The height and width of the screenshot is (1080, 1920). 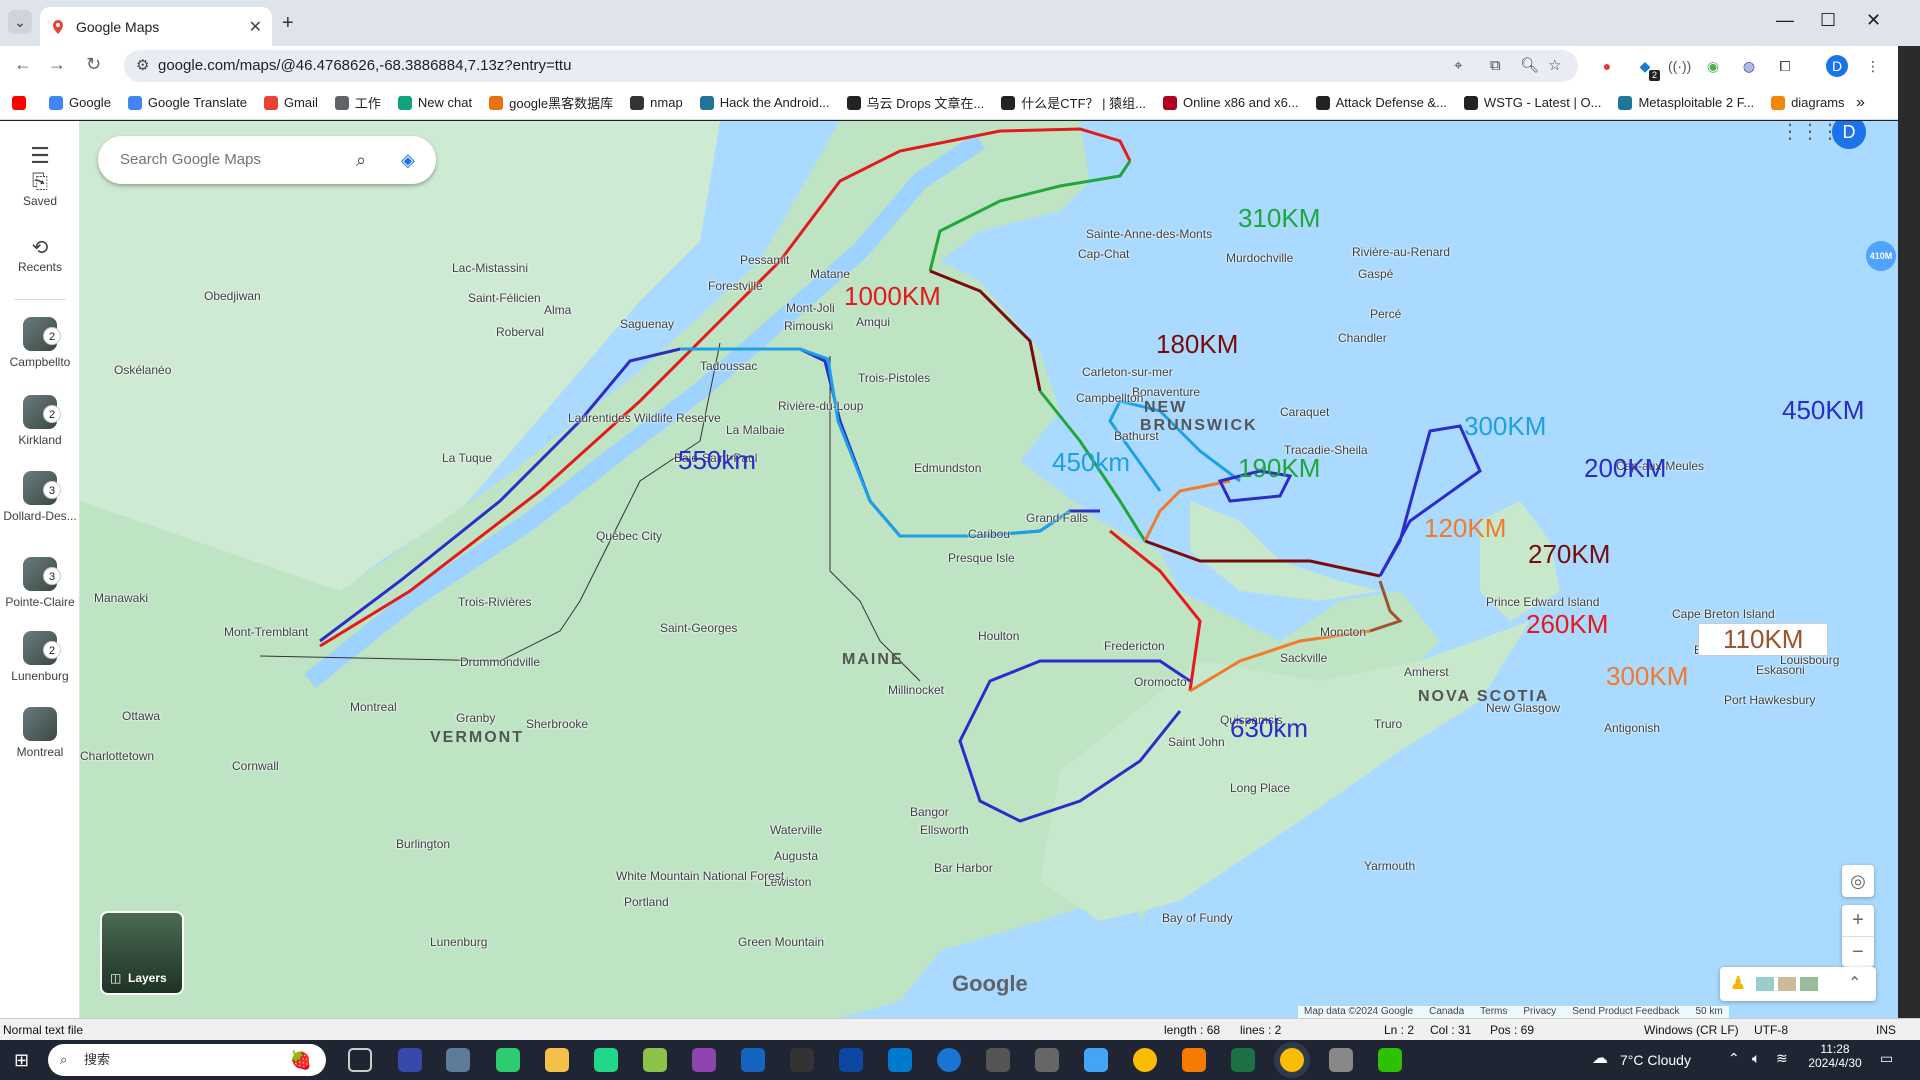 I want to click on map-place-label: Percé, so click(x=1385, y=314).